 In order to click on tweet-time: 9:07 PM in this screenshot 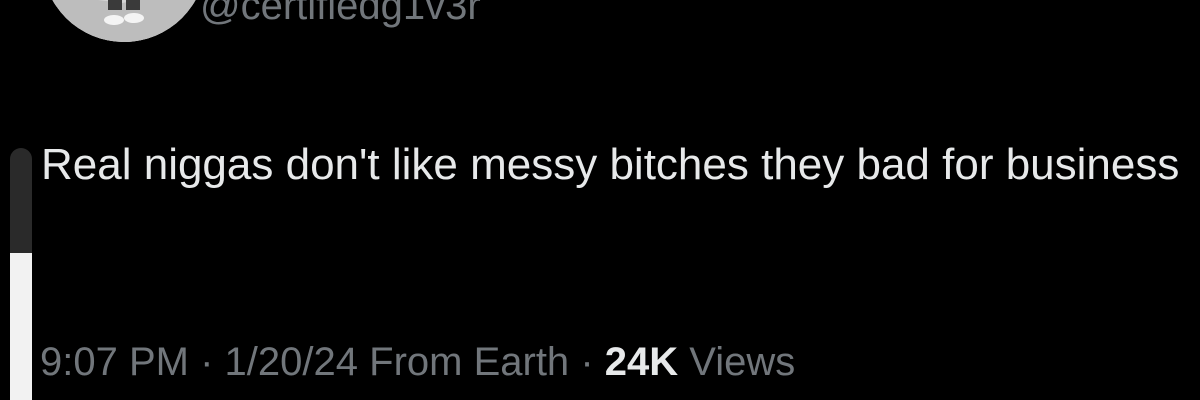, I will do `click(114, 362)`.